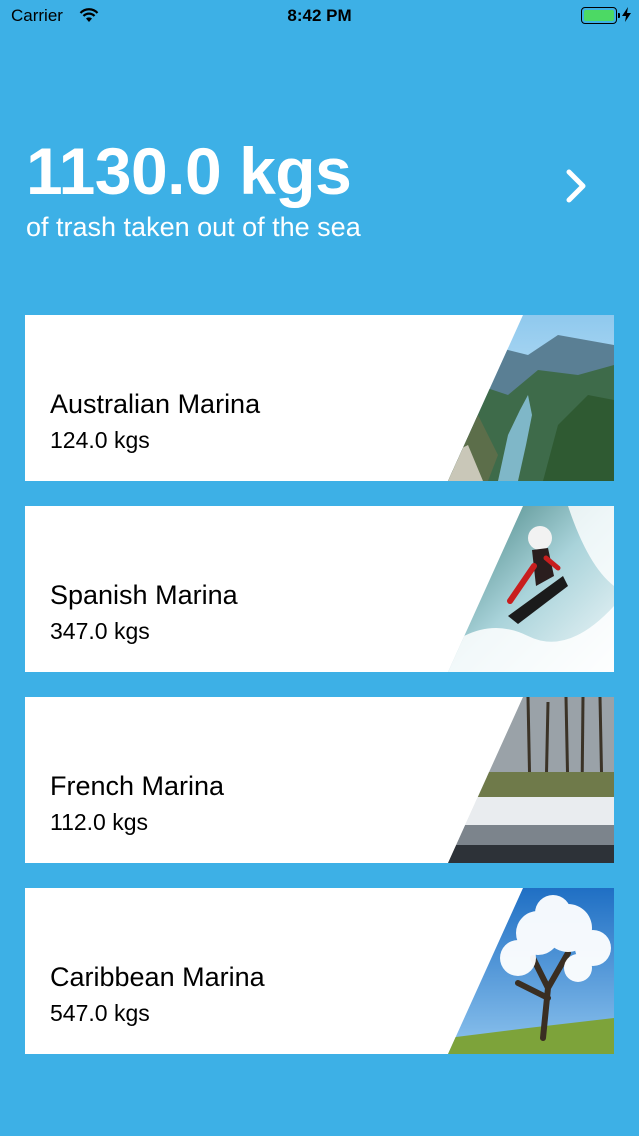  Describe the element at coordinates (193, 227) in the screenshot. I see `total-caption: of trash taken out of the sea` at that location.